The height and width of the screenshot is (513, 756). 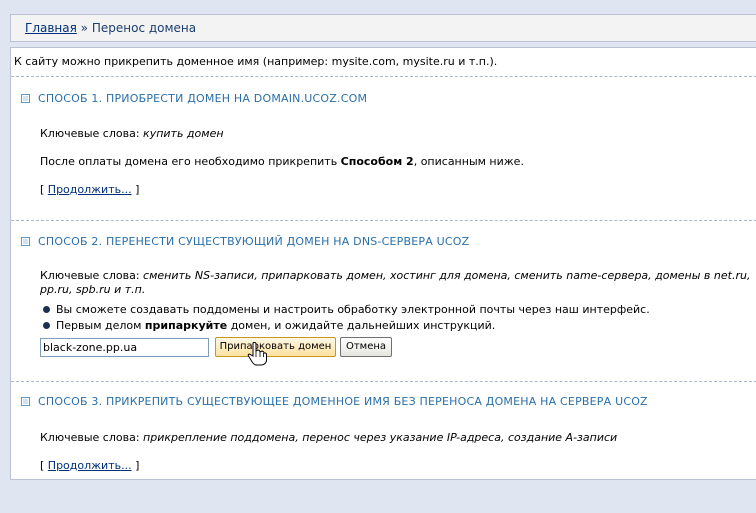 I want to click on domain-input, so click(x=124, y=347).